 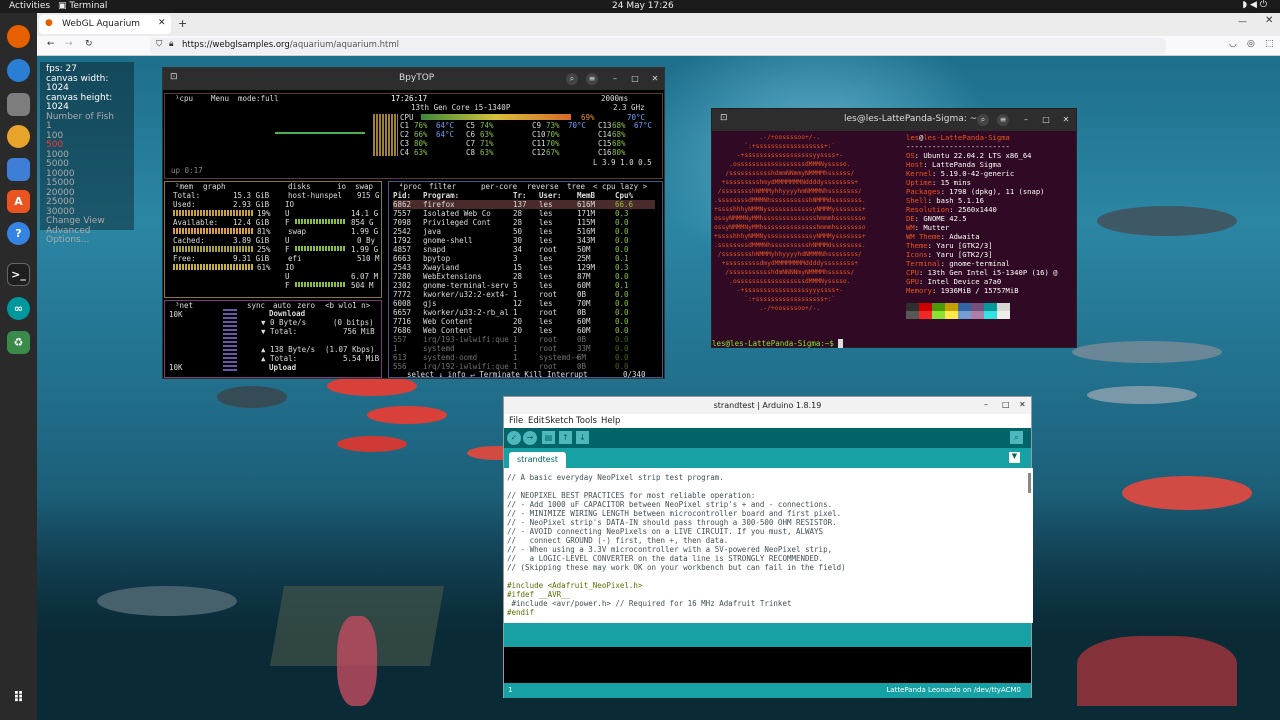 I want to click on table-row: 7716 Web Content 20 les 60M 0.0, so click(x=524, y=321).